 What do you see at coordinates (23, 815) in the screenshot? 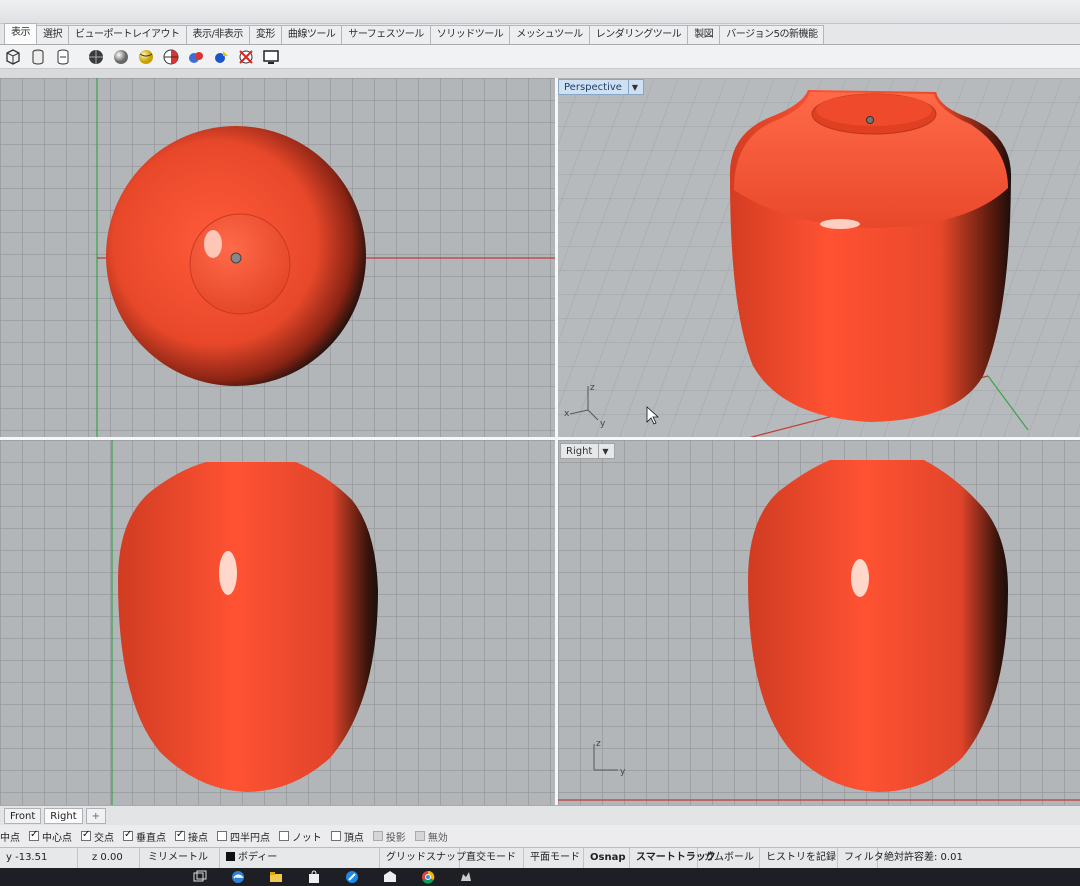
I see `viewport-tab-front: Front` at bounding box center [23, 815].